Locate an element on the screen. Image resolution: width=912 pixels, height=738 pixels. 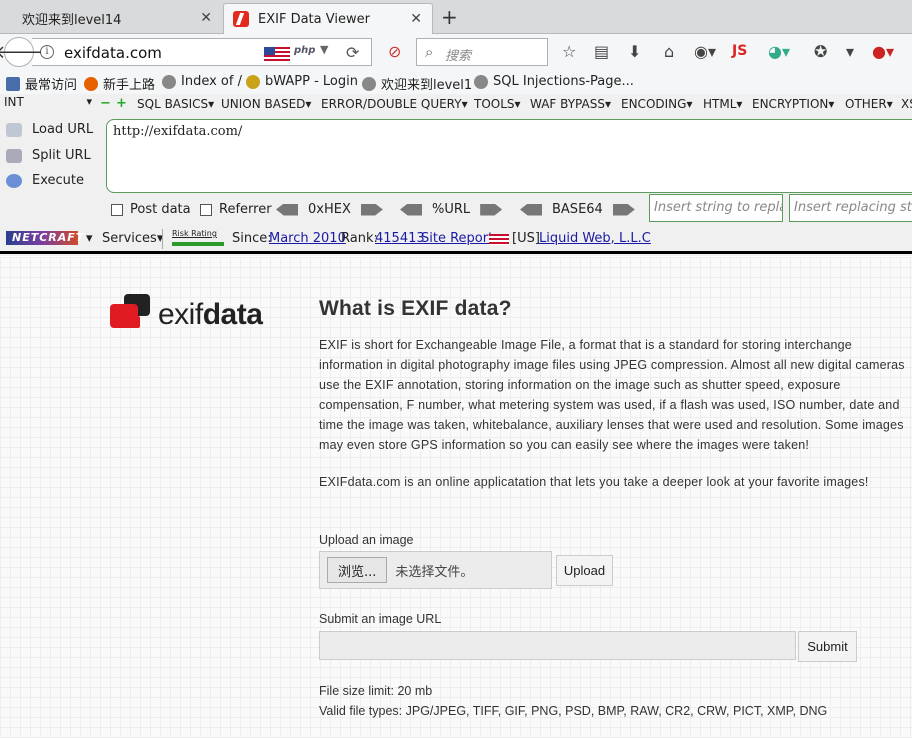
host-link: Liquid Web, L.L.C is located at coordinates (595, 238).